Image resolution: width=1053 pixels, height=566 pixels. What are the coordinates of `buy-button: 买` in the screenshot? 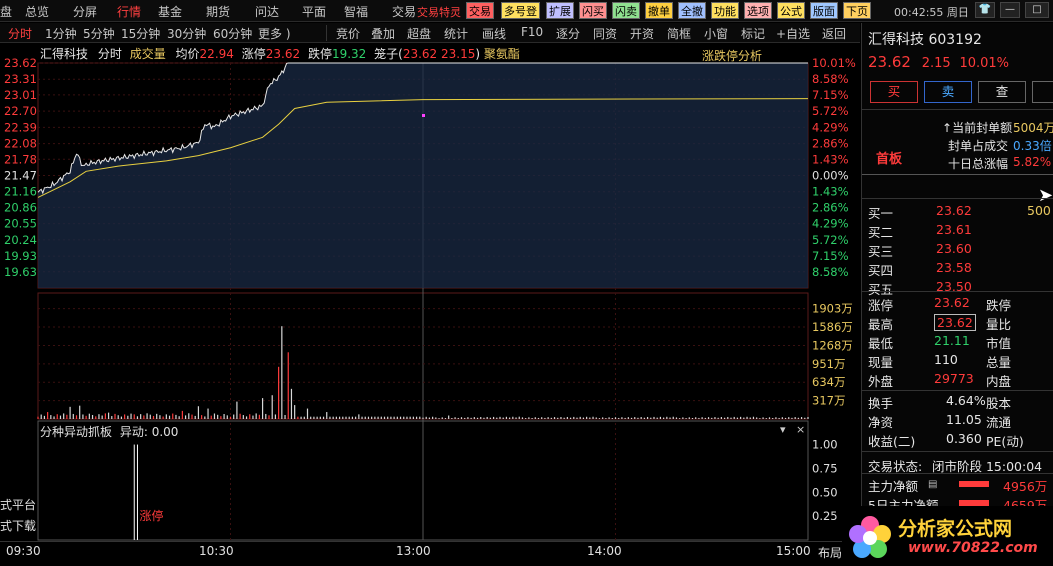 It's located at (894, 92).